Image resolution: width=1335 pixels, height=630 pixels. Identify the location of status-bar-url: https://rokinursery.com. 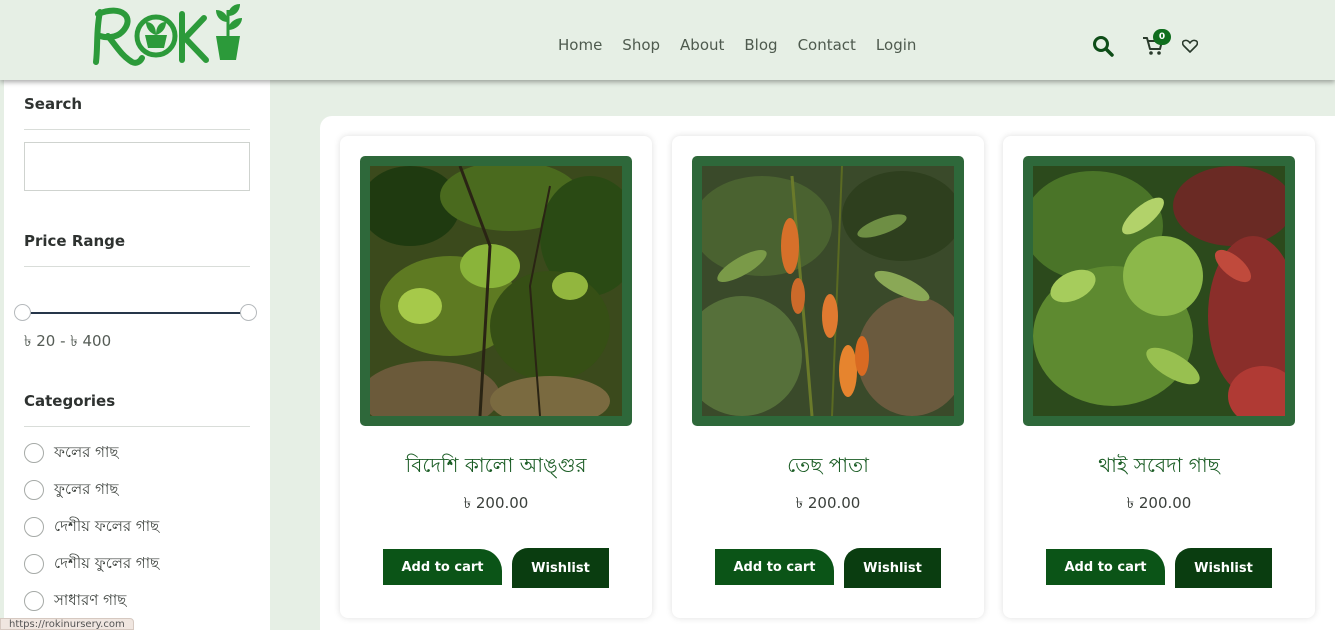
(67, 624).